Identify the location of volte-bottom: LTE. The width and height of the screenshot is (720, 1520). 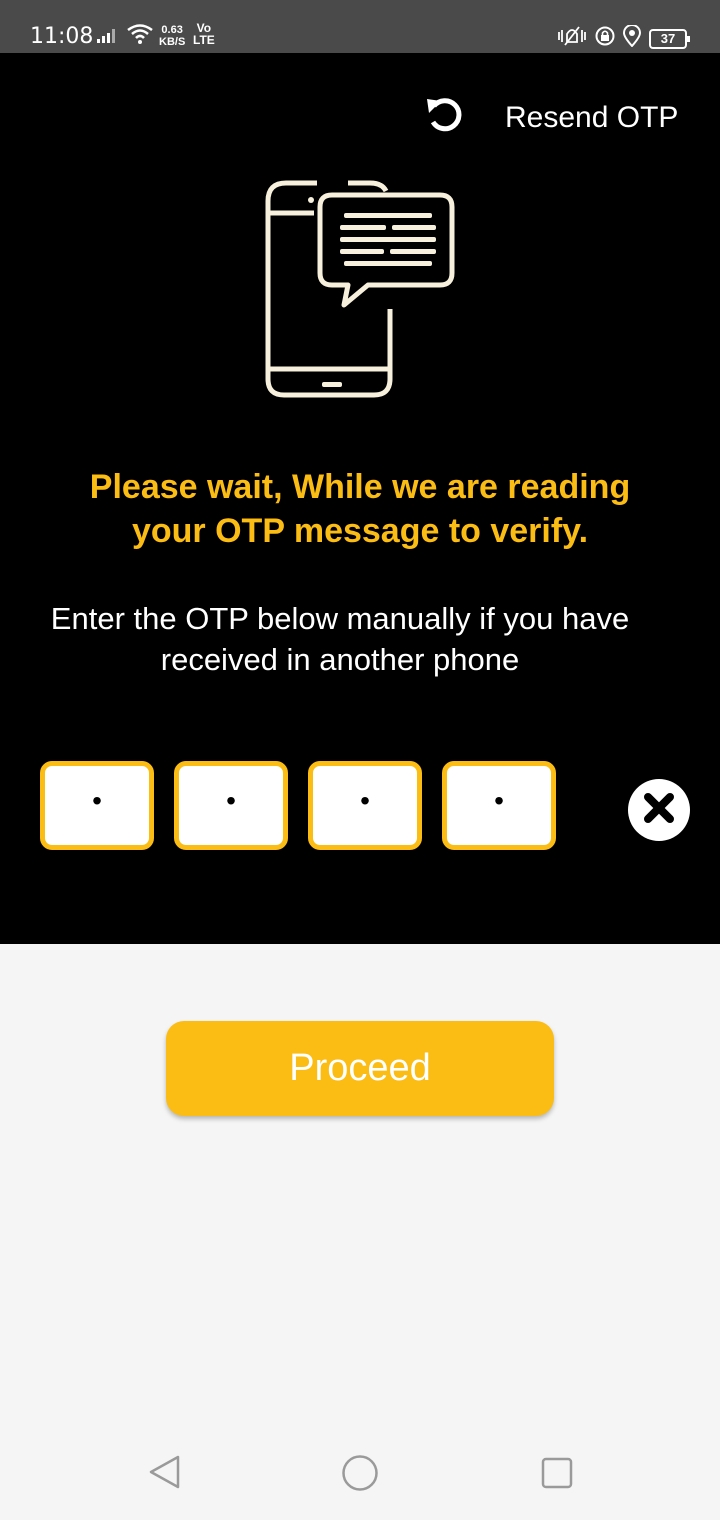
(204, 40).